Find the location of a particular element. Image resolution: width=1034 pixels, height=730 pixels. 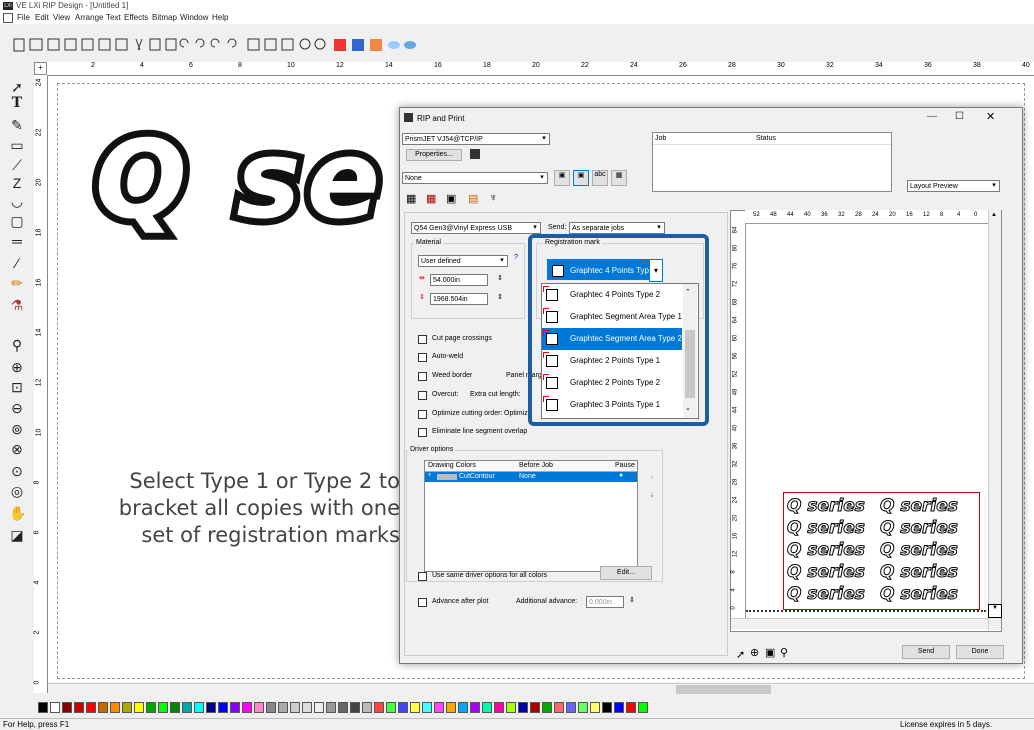

cut-page-crossings-checkbox is located at coordinates (422, 339).